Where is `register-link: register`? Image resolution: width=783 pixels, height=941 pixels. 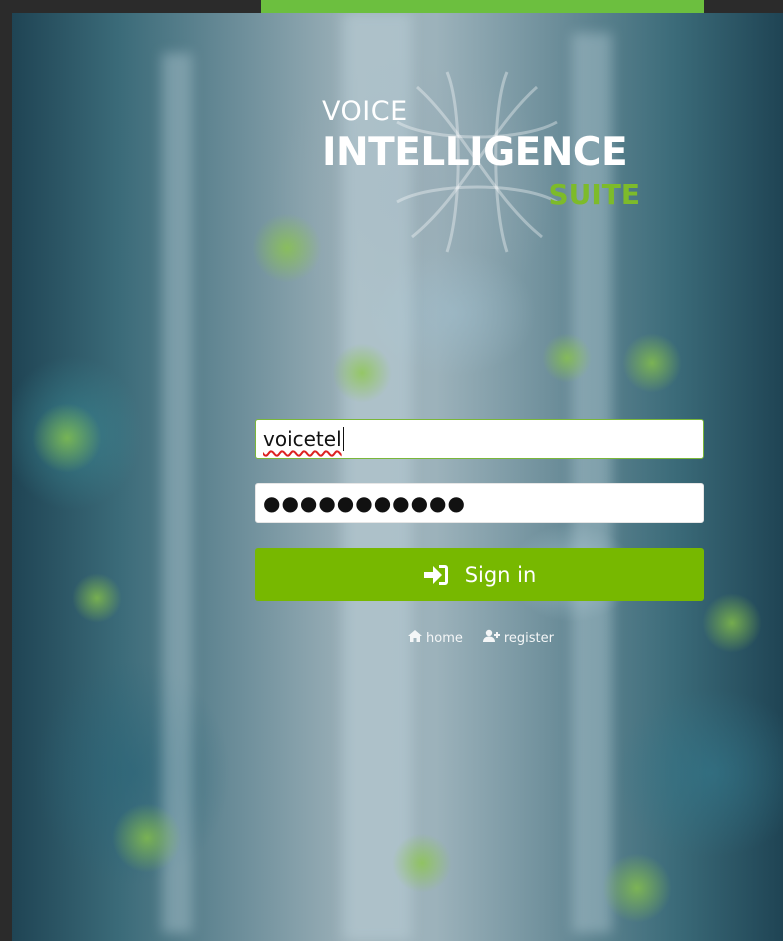
register-link: register is located at coordinates (518, 638).